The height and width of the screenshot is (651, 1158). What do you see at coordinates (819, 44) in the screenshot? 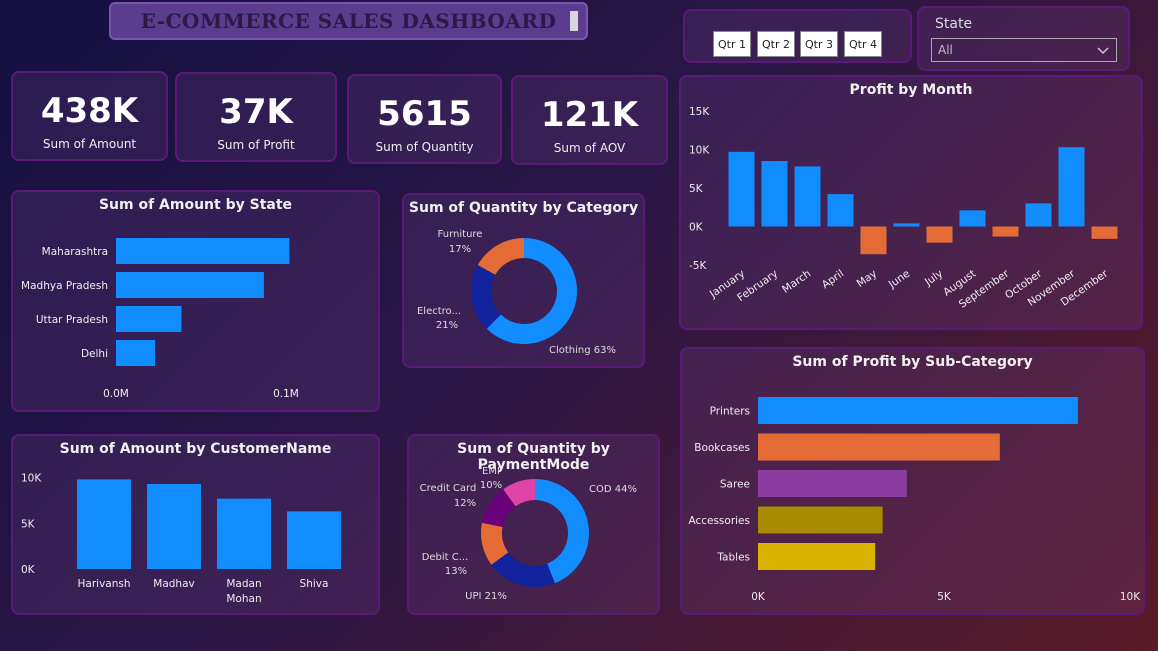
I see `qtr-3-button: Qtr 3` at bounding box center [819, 44].